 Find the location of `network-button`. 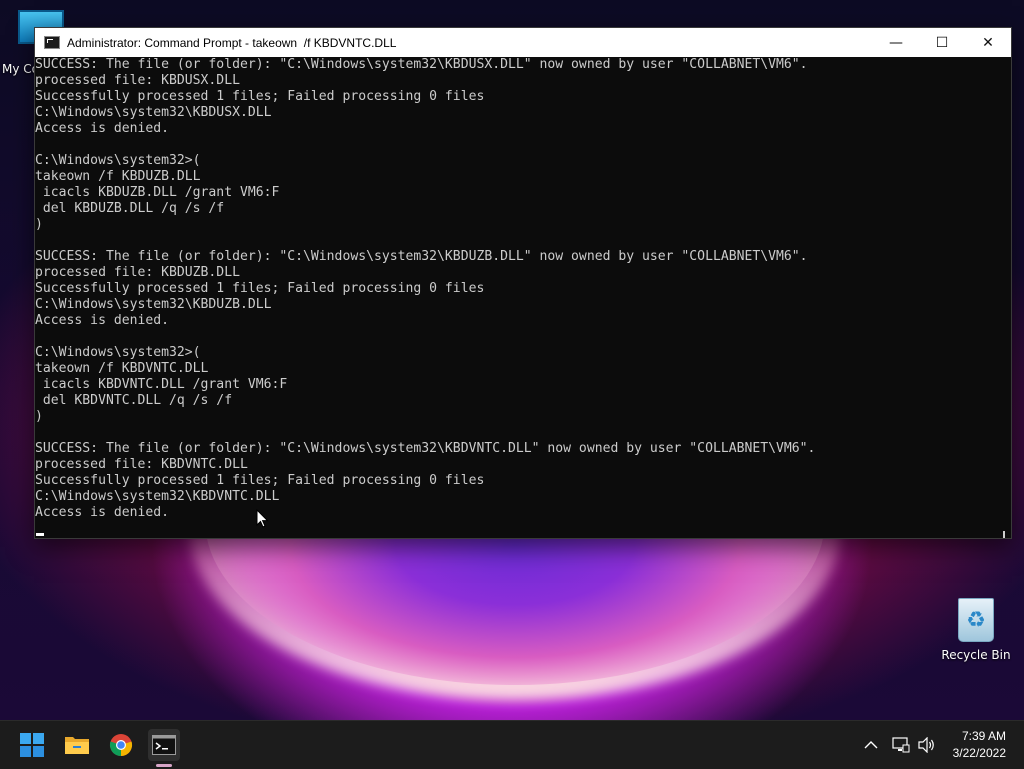

network-button is located at coordinates (901, 745).